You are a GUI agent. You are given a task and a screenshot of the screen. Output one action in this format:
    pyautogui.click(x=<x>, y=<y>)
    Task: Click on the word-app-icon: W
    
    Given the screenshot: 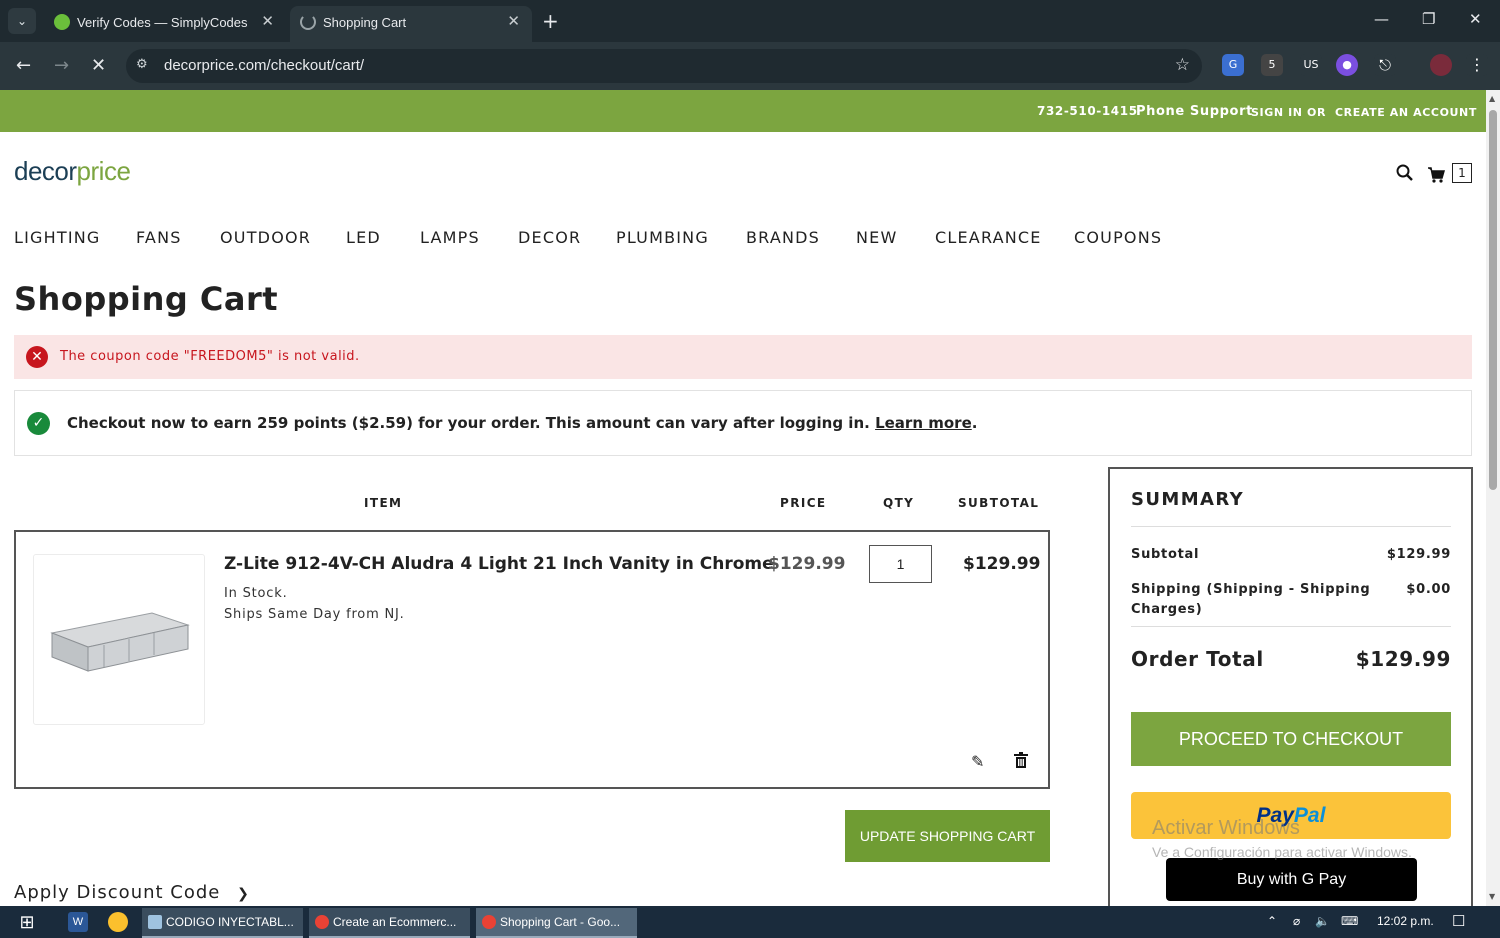 What is the action you would take?
    pyautogui.click(x=78, y=922)
    